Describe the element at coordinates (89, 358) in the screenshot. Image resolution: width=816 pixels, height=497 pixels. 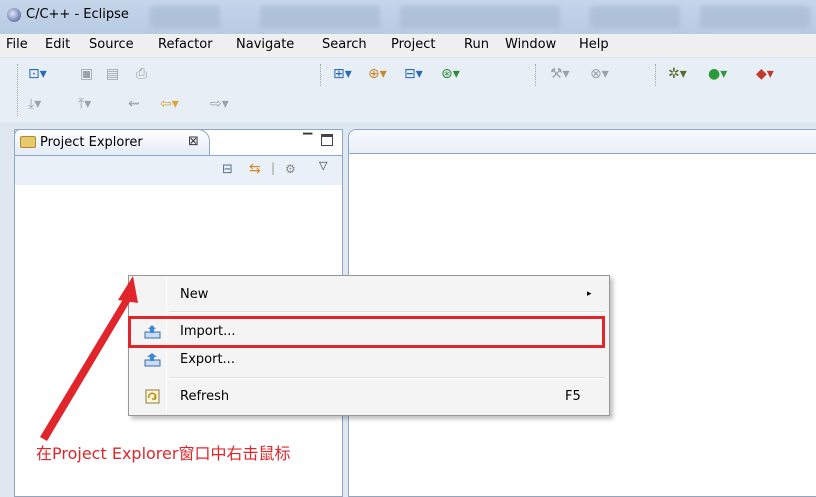
I see `annotation-arrow` at that location.